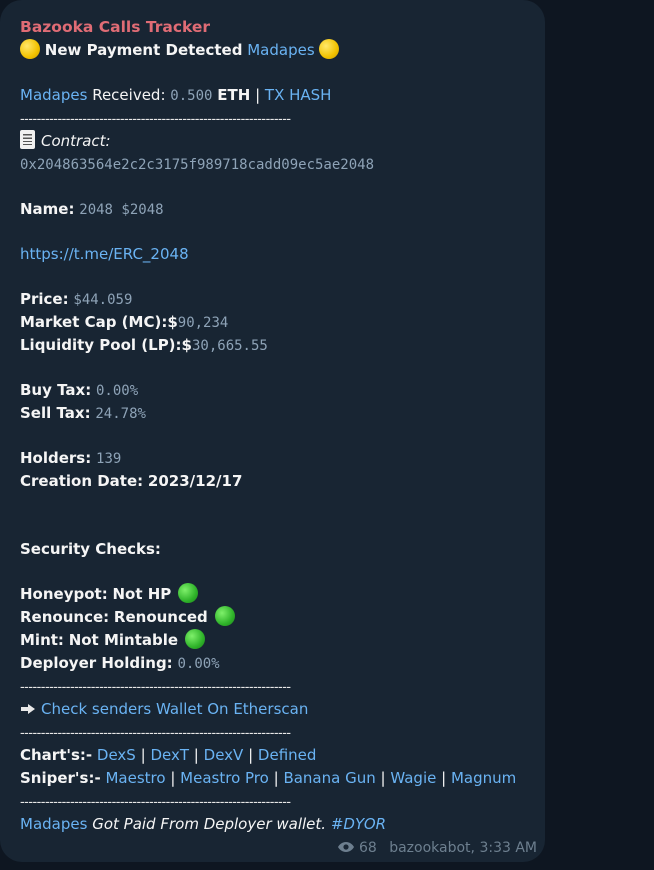  What do you see at coordinates (282, 322) in the screenshot?
I see `market-cap-row: Market Cap (MC):$90,234` at bounding box center [282, 322].